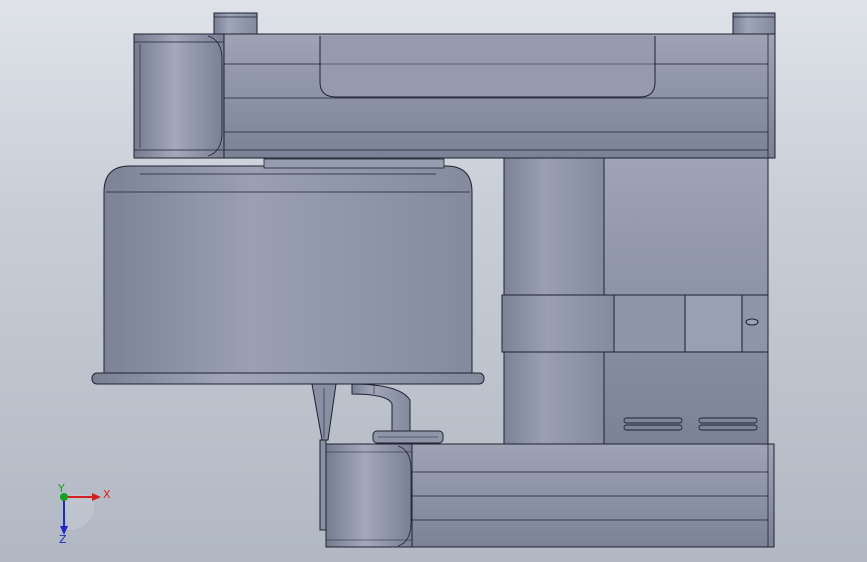 This screenshot has height=562, width=867. What do you see at coordinates (354, 163) in the screenshot?
I see `tank-top-connector` at bounding box center [354, 163].